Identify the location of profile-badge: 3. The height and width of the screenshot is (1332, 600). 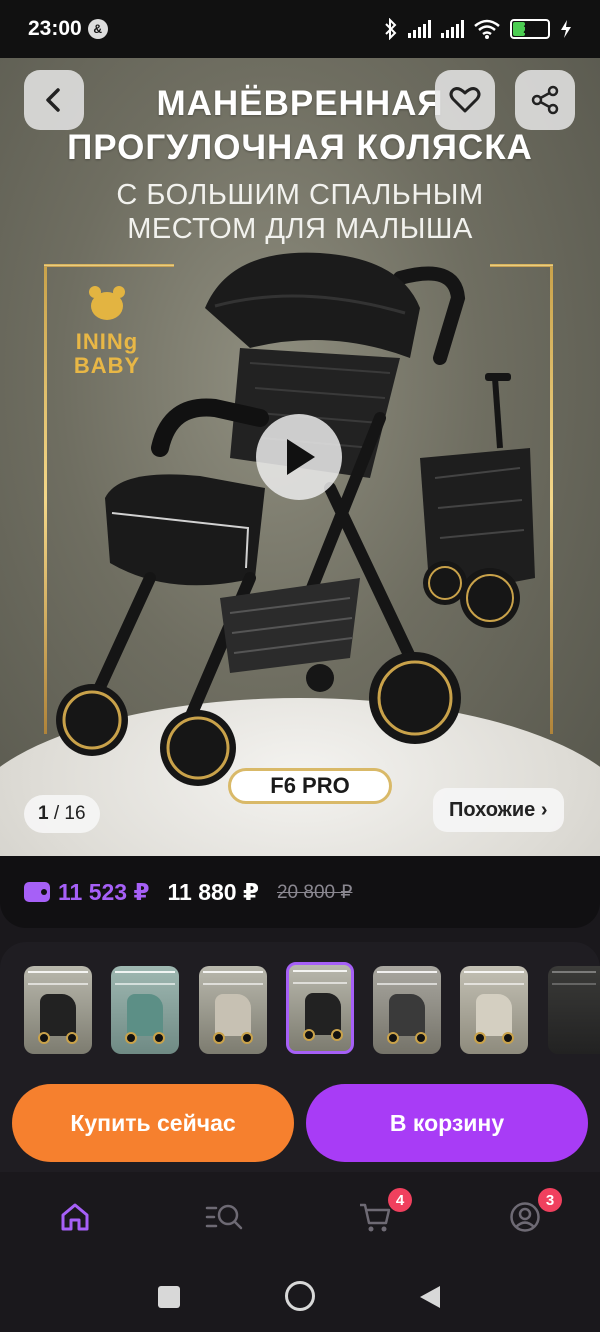
(550, 1200).